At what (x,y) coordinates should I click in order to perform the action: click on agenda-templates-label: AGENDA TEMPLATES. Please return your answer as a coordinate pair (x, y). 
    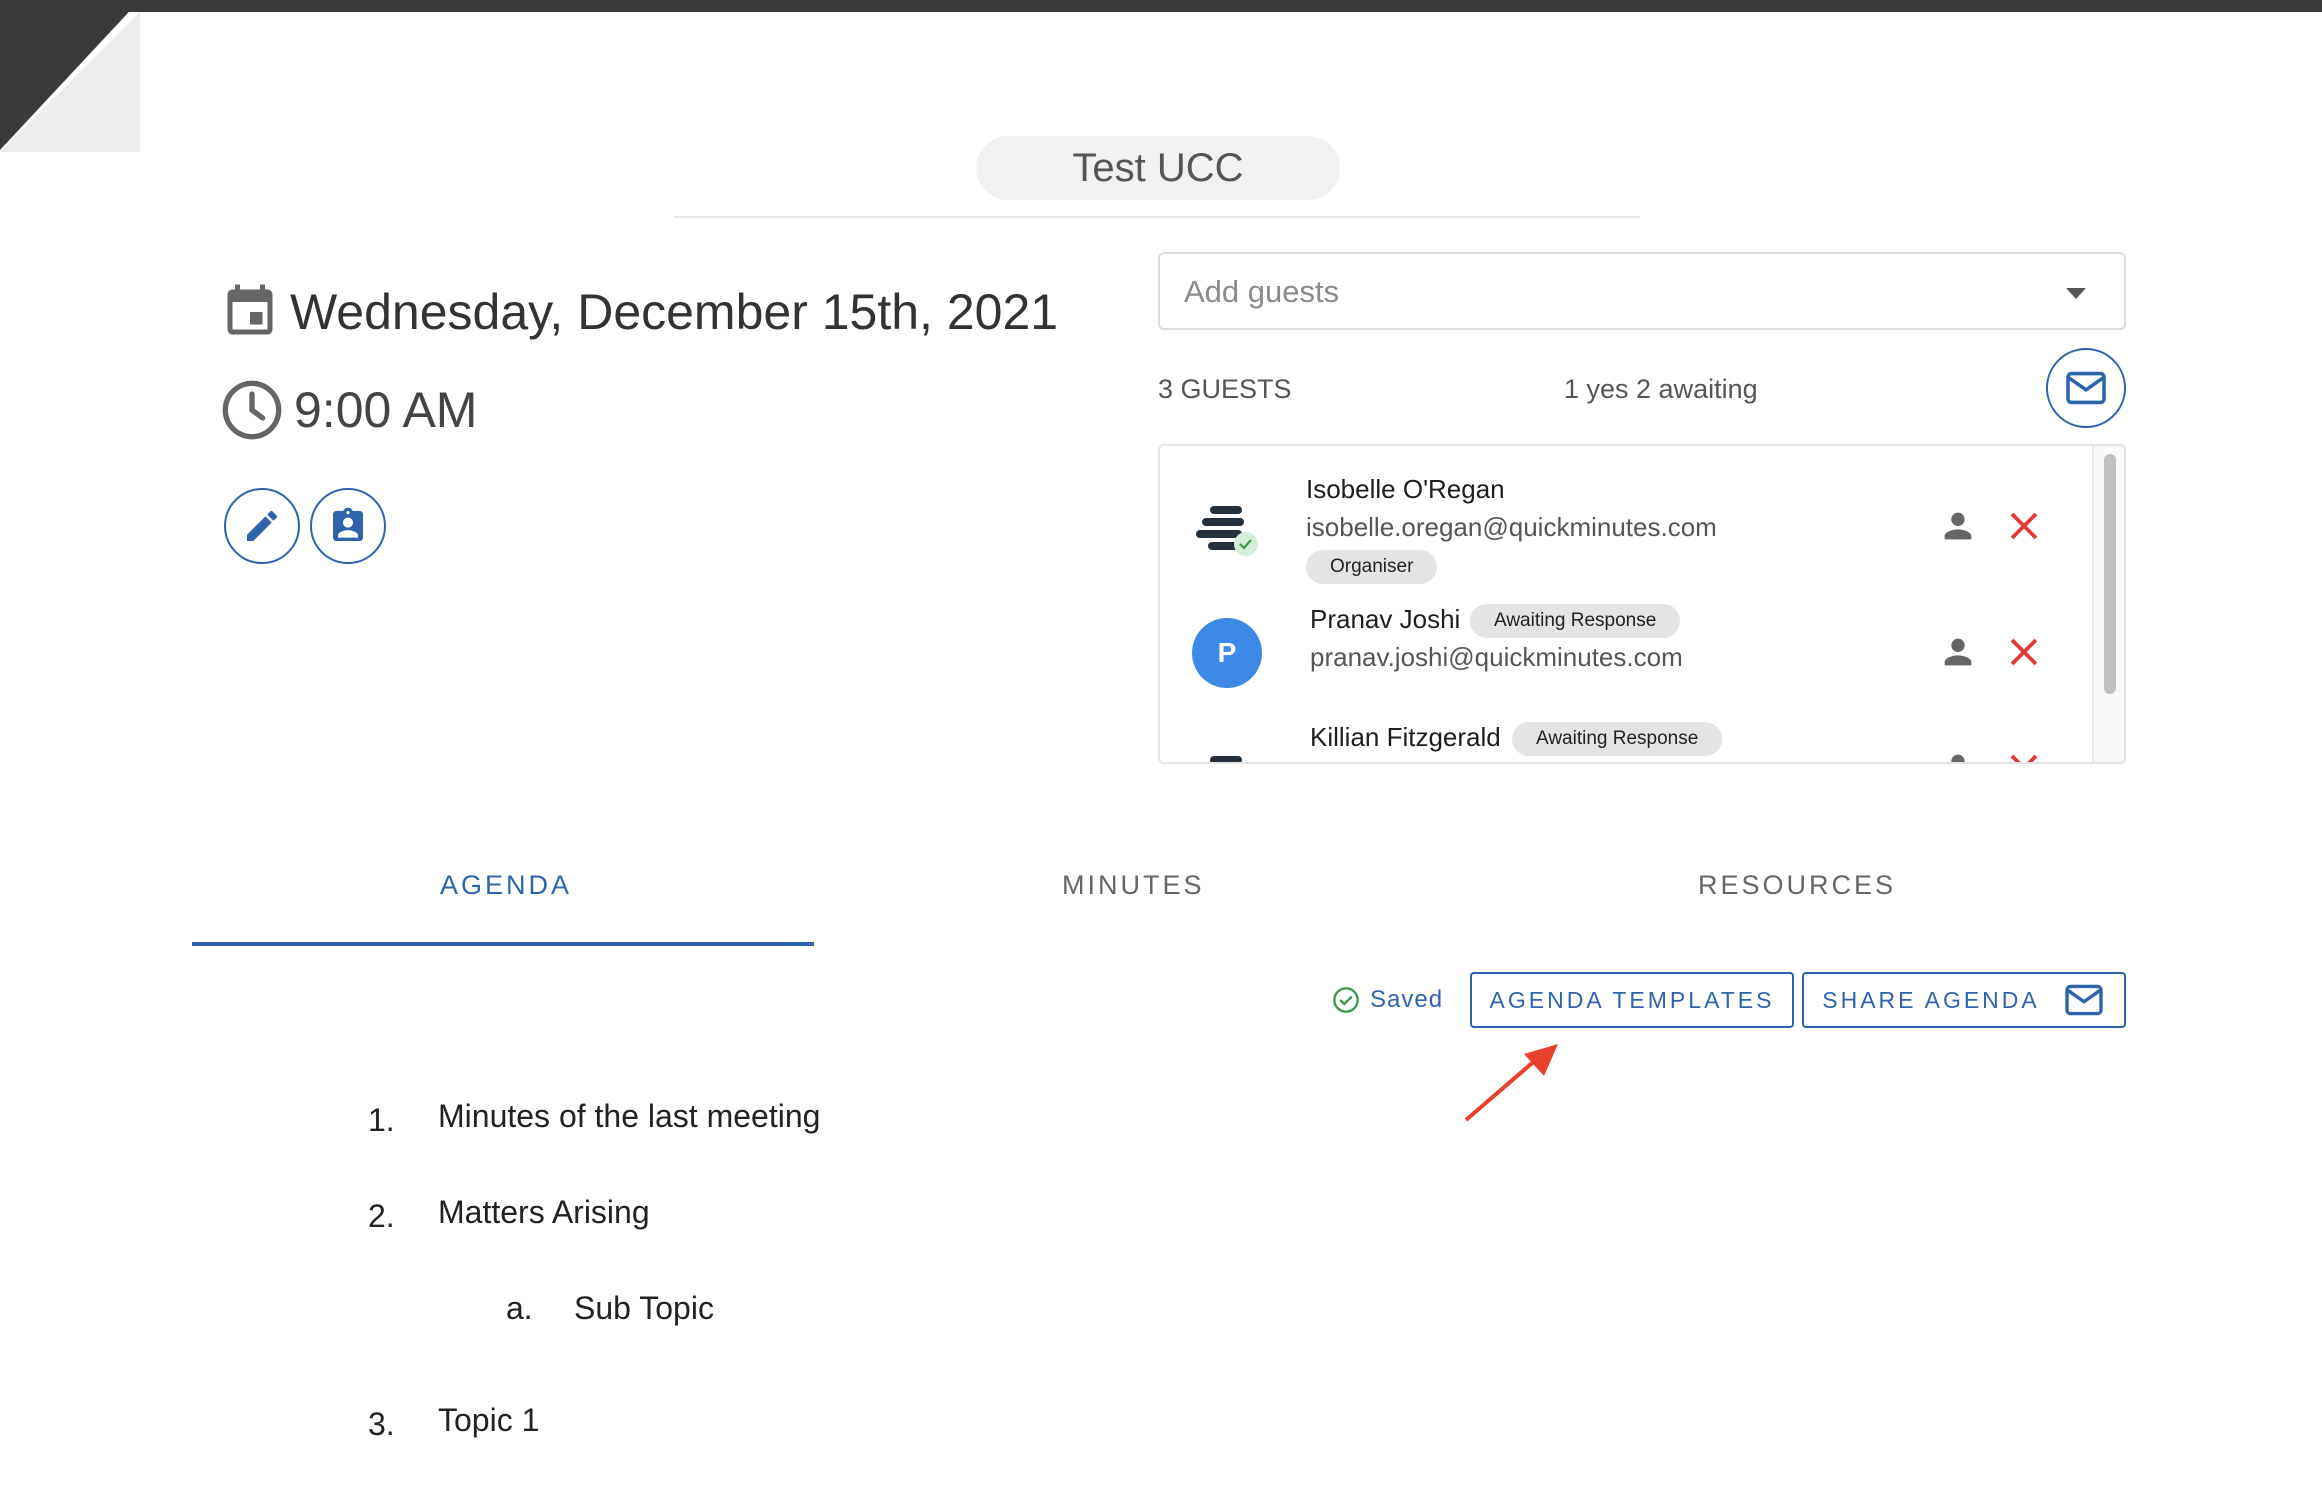
    Looking at the image, I should click on (1632, 999).